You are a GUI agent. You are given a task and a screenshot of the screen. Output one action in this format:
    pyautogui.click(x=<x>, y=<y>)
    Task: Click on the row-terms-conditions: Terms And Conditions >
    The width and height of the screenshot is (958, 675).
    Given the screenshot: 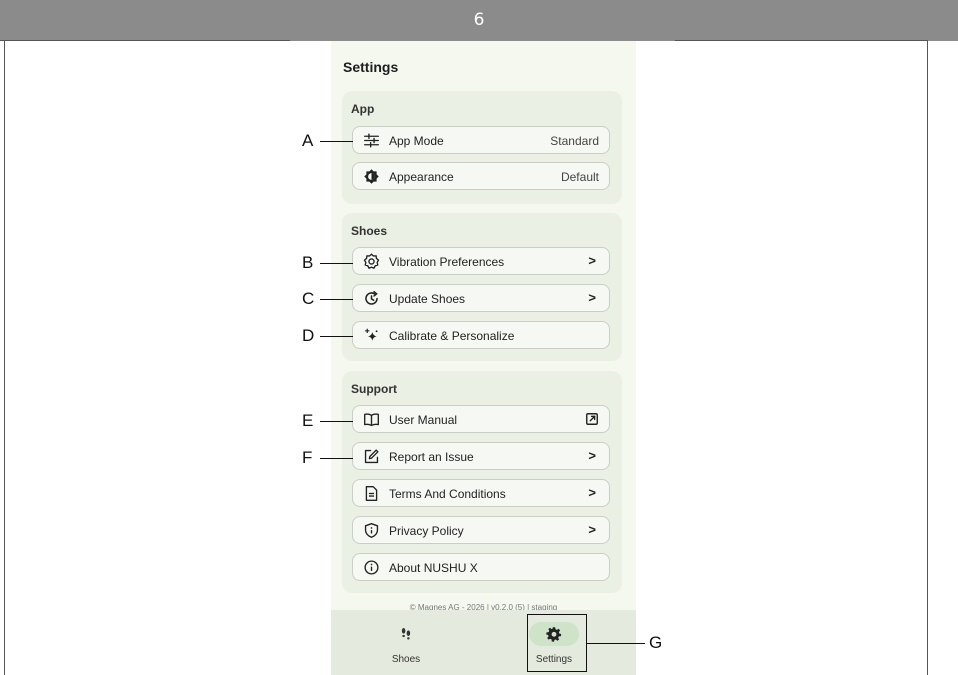 What is the action you would take?
    pyautogui.click(x=481, y=493)
    